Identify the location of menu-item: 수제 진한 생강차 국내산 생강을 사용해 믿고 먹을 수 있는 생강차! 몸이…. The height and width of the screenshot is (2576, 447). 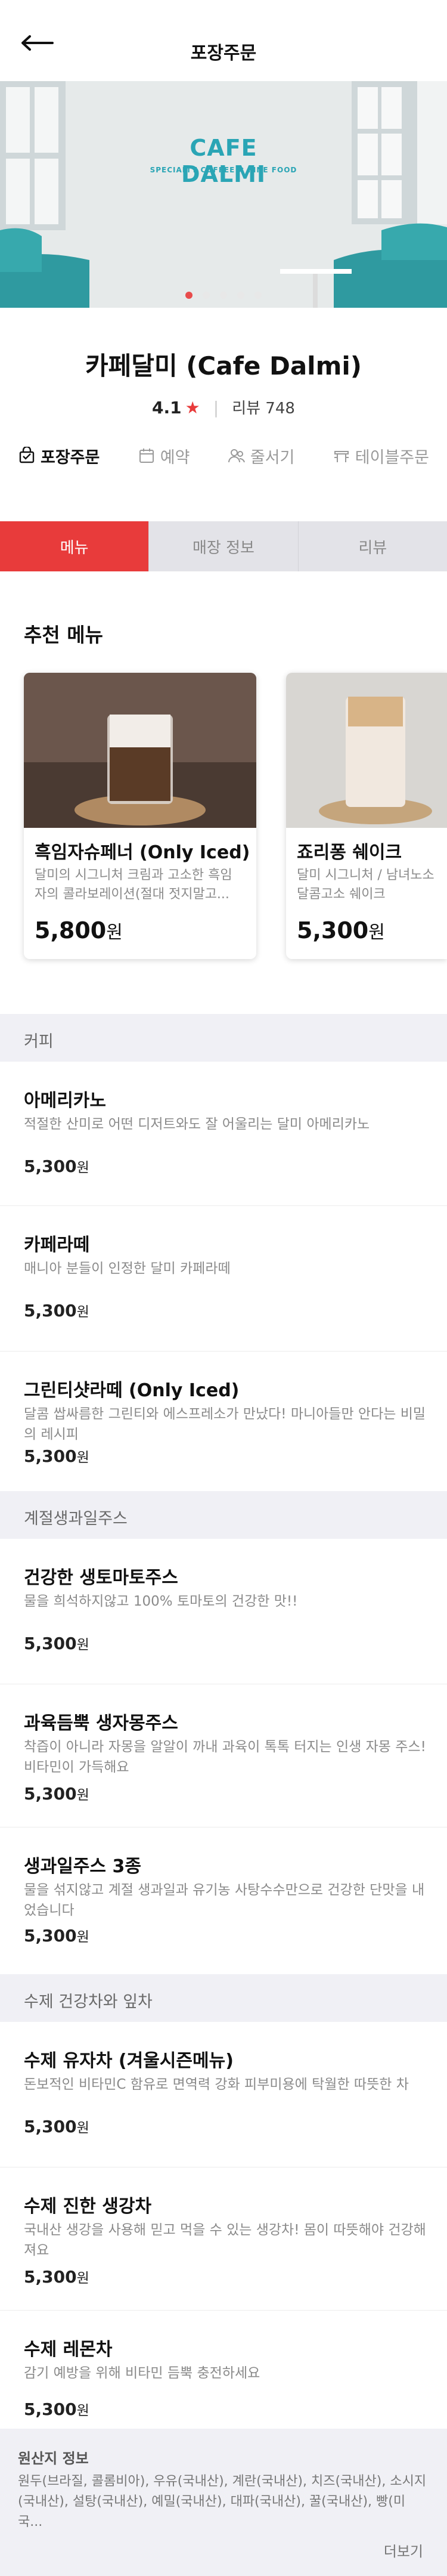
(223, 2239).